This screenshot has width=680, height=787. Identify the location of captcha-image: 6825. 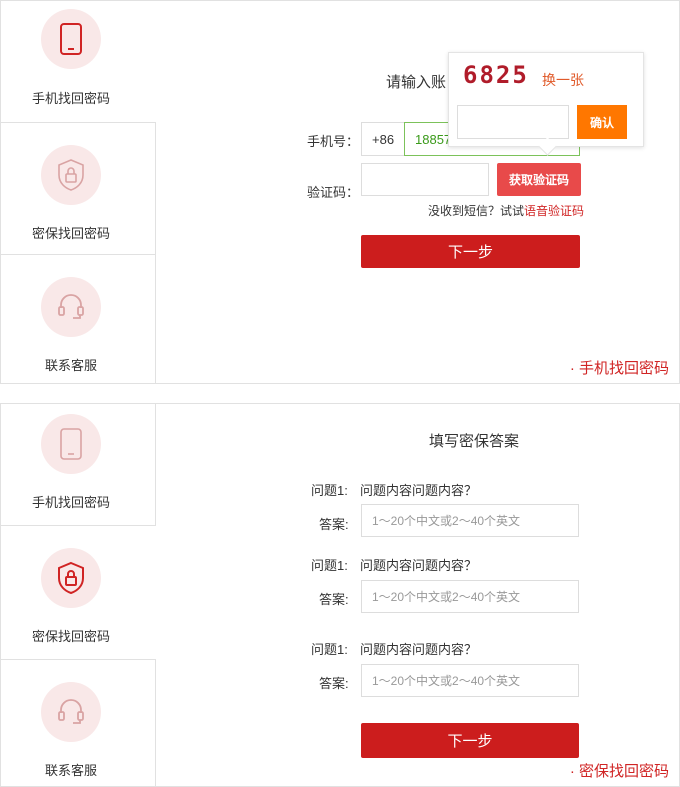
(496, 75).